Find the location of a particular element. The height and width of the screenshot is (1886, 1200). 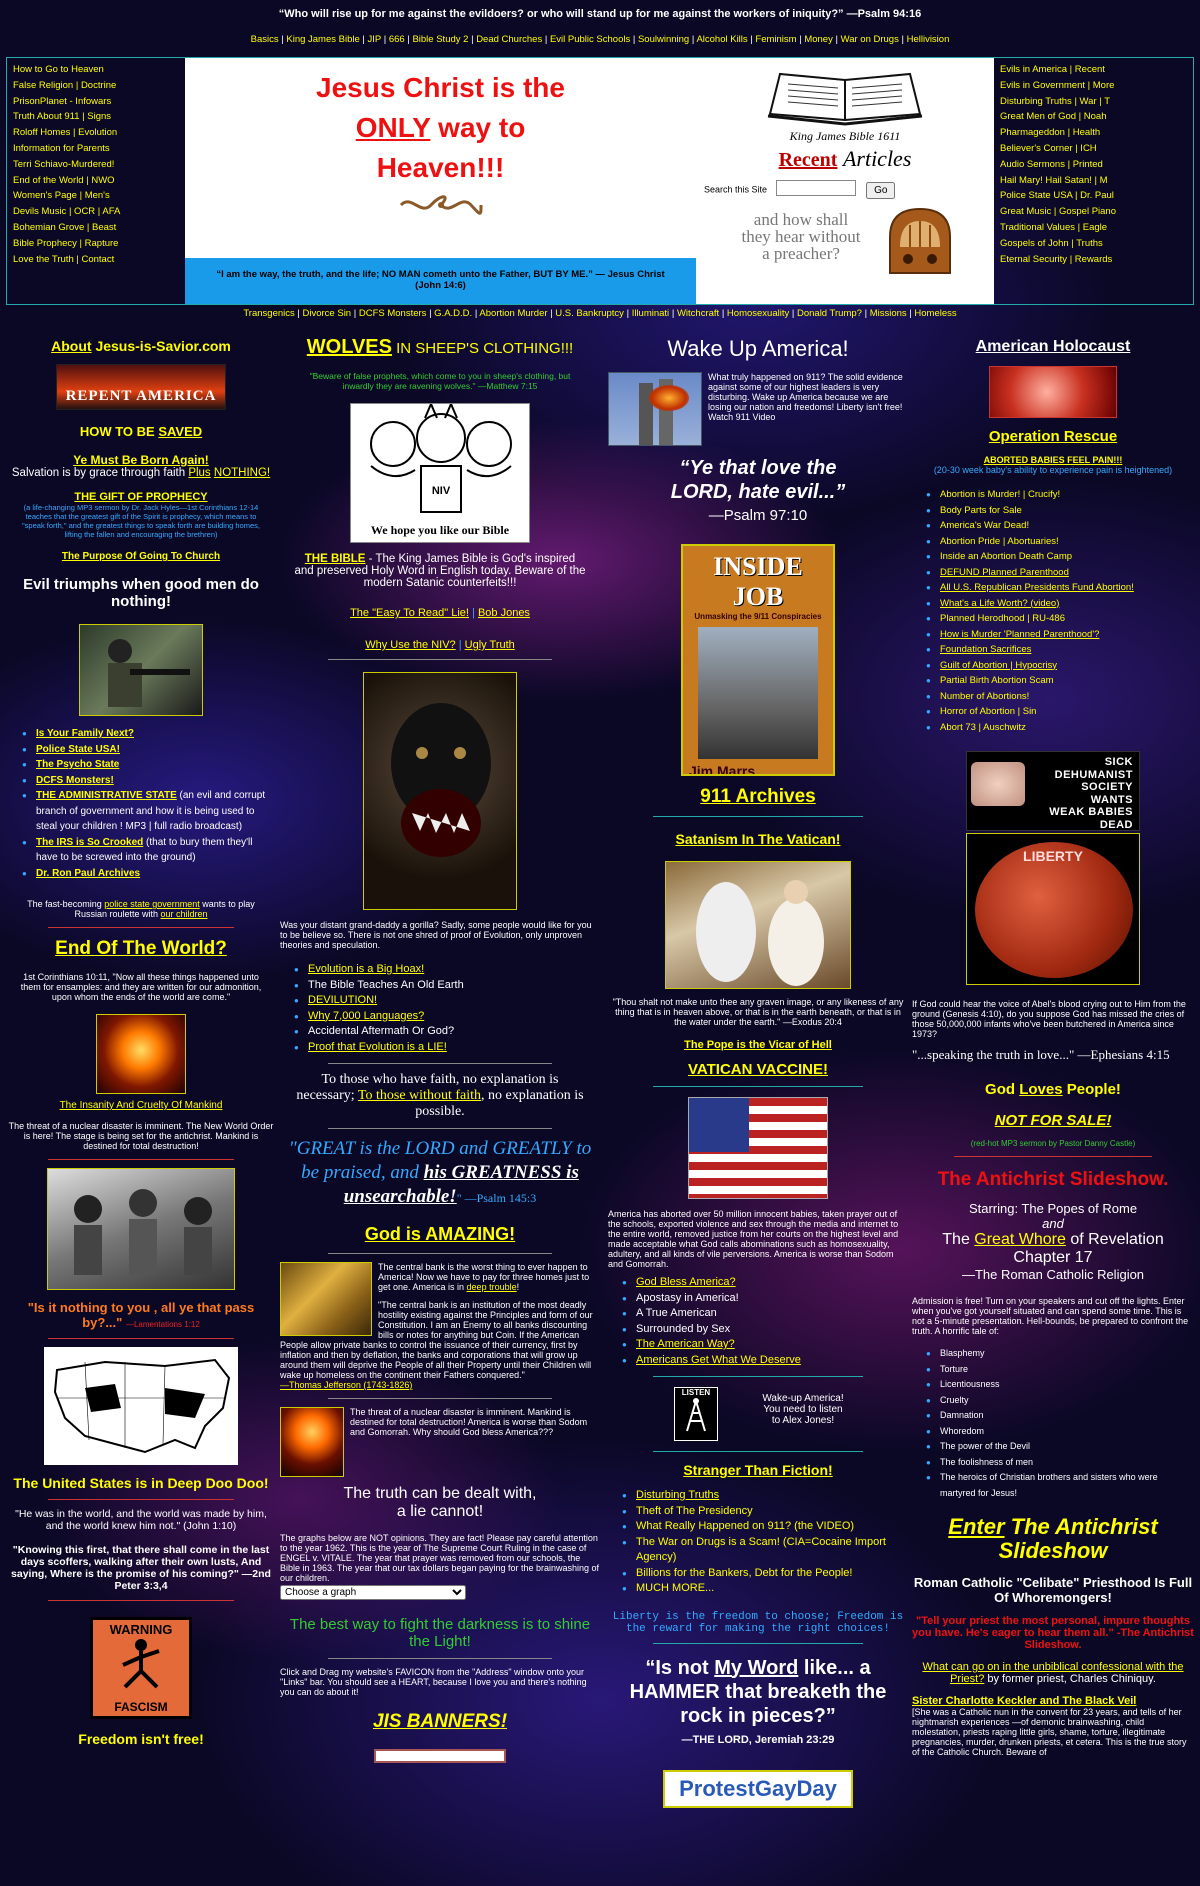

pope-photo is located at coordinates (758, 925).